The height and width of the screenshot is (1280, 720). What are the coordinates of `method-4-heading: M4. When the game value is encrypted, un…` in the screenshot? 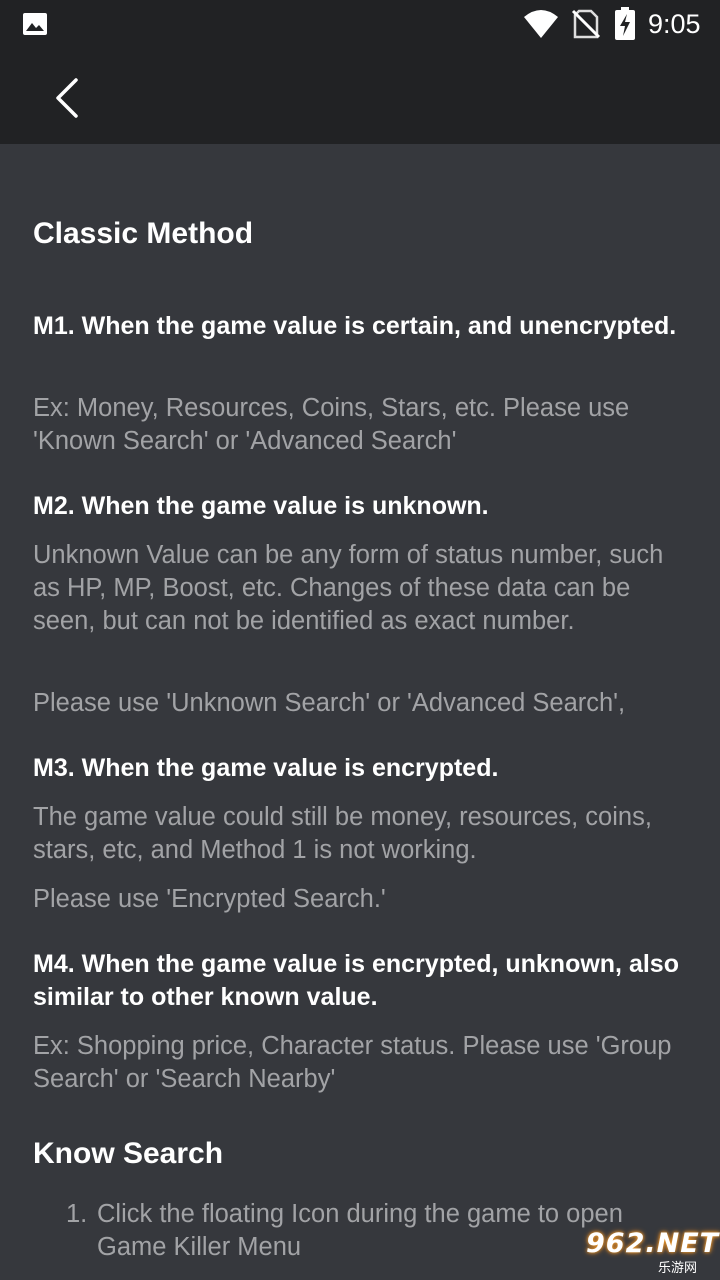 It's located at (356, 980).